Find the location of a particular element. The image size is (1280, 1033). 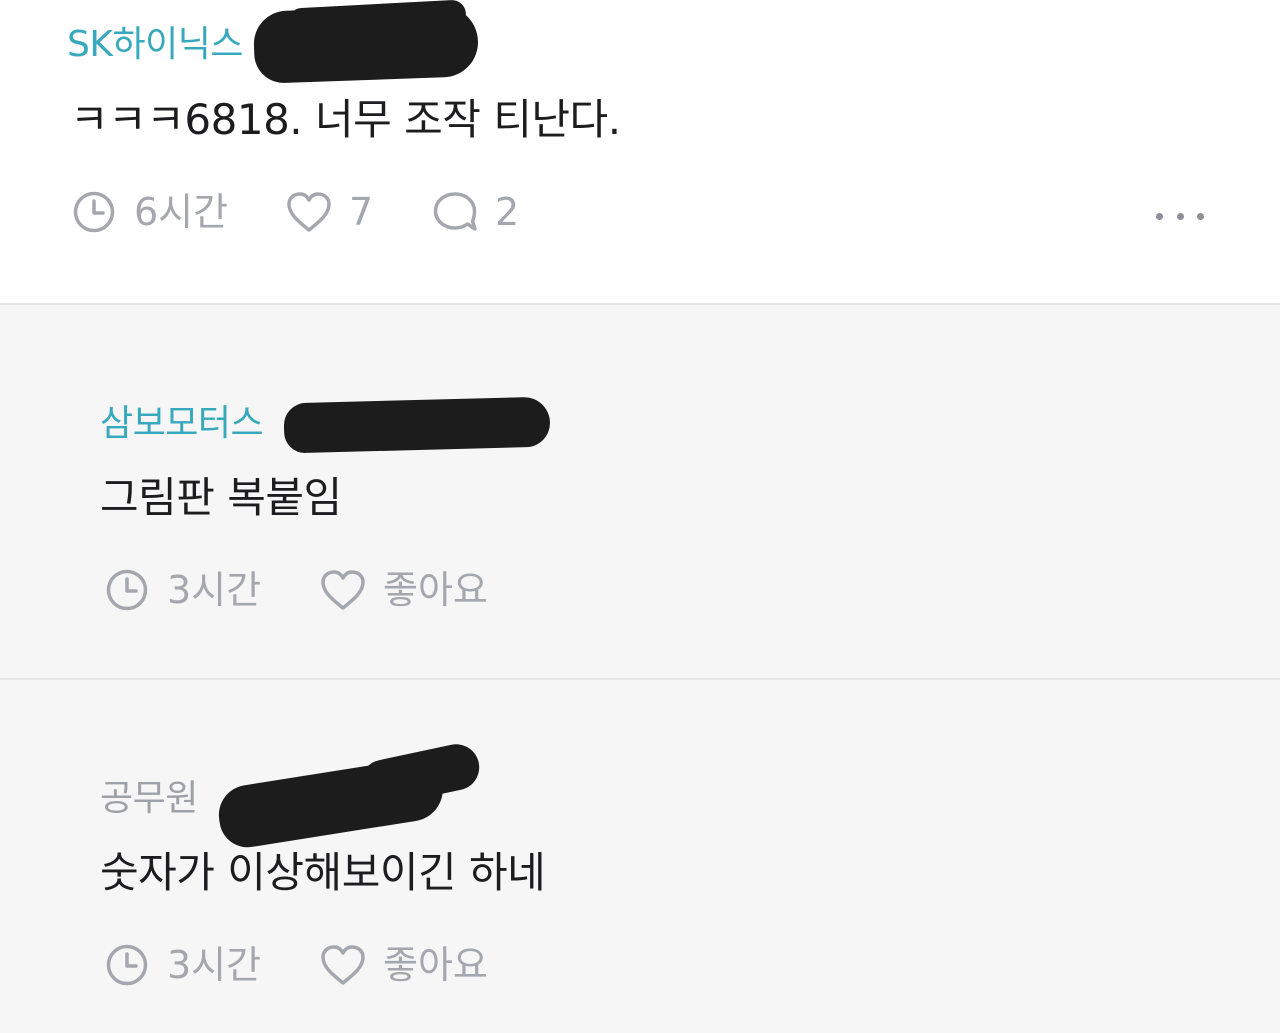

post-comment-count: 2 is located at coordinates (507, 212).